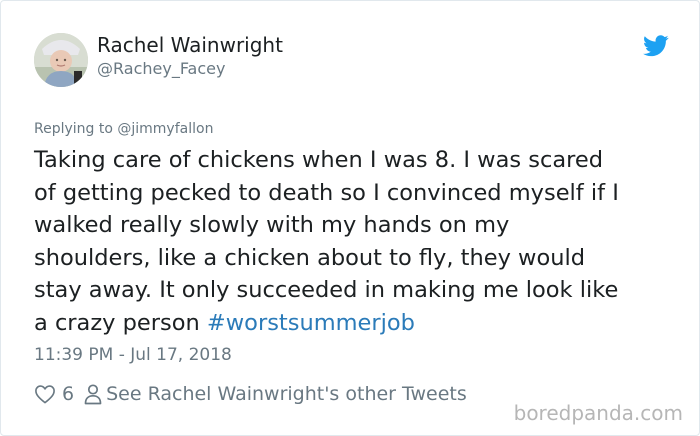 This screenshot has width=700, height=436. Describe the element at coordinates (161, 68) in the screenshot. I see `user-handle: @Rachey_Facey` at that location.